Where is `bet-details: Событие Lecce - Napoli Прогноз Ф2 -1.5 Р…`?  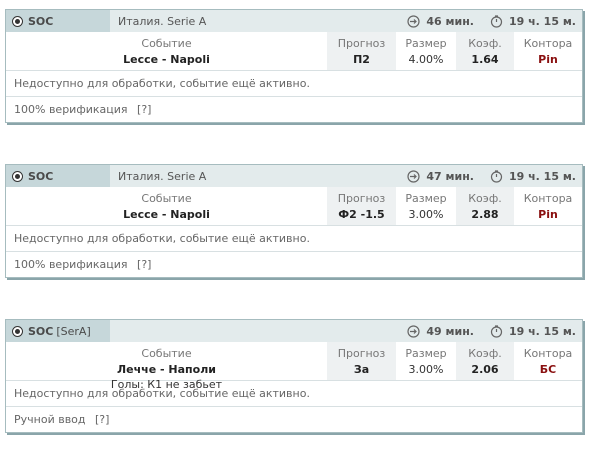
bet-details: Событие Lecce - Napoli Прогноз Ф2 -1.5 Р… is located at coordinates (294, 206).